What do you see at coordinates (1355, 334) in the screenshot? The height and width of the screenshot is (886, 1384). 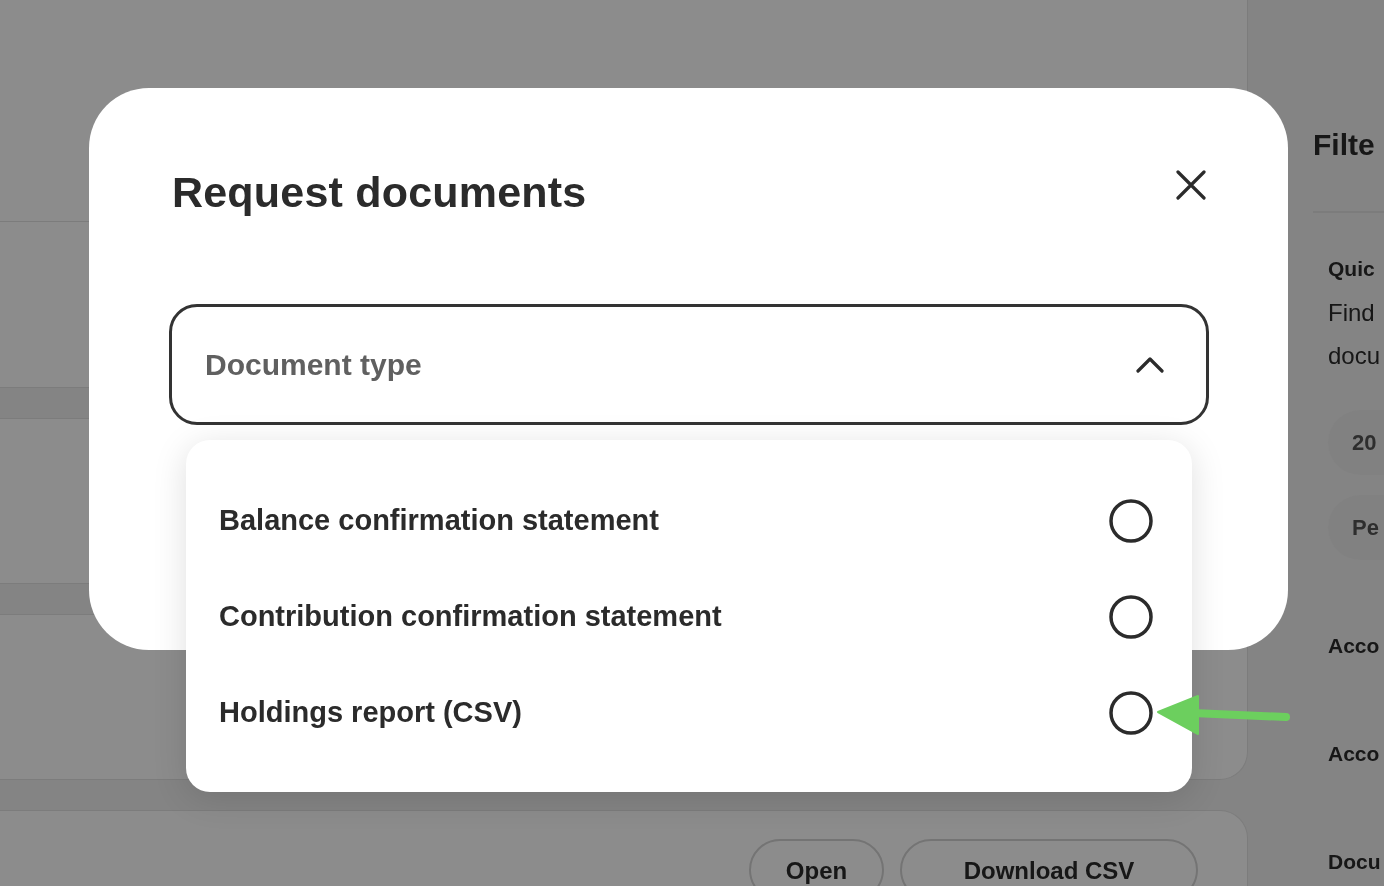 I see `section-description: Find docu` at bounding box center [1355, 334].